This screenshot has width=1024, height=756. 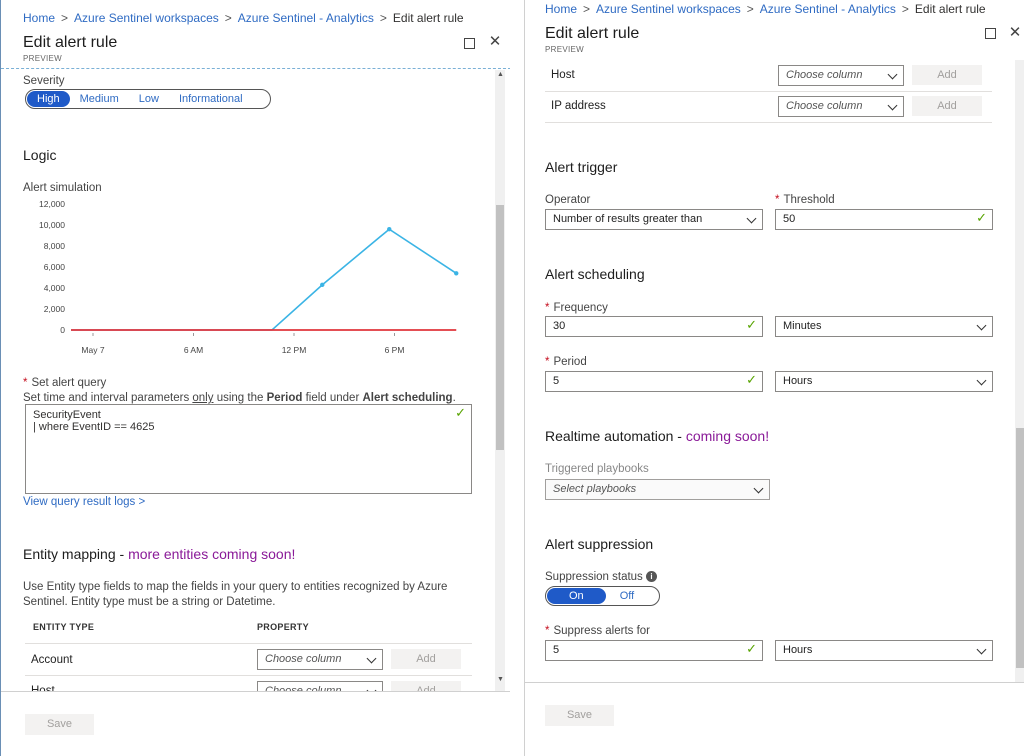 I want to click on x-tick-label: May 7, so click(x=92, y=350).